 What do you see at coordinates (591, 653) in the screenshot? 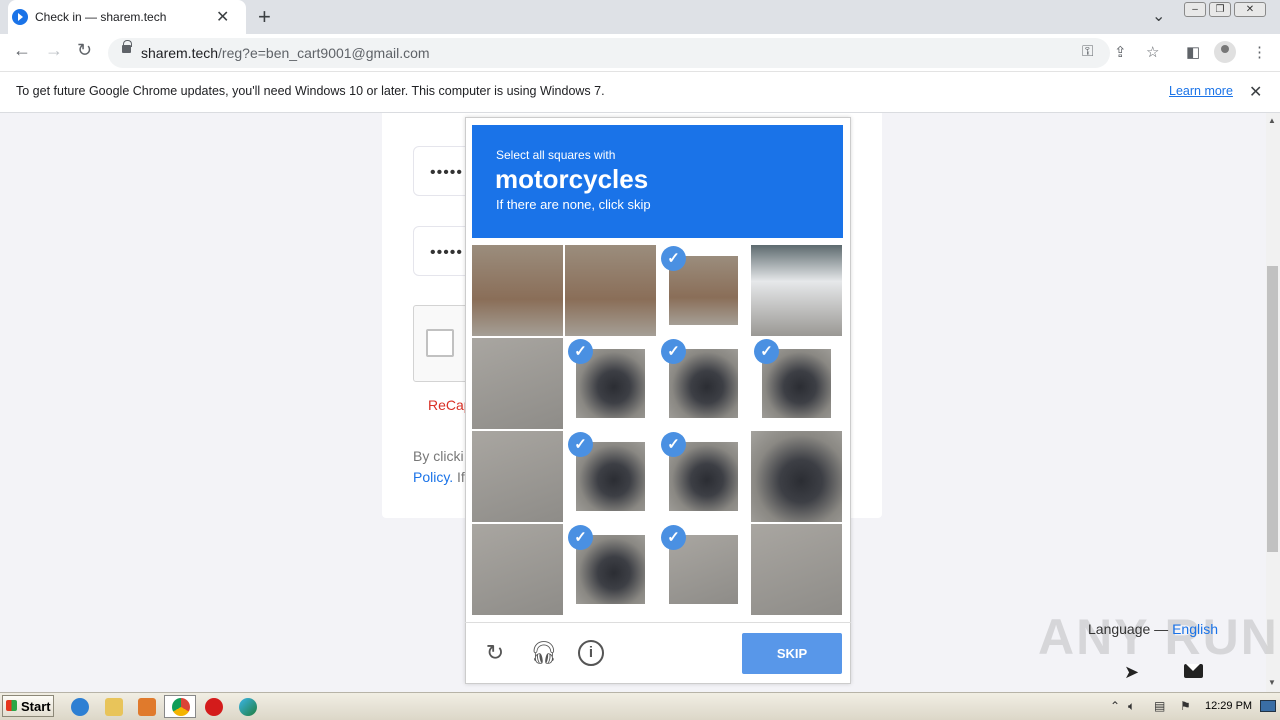
I see `info-icon: i` at bounding box center [591, 653].